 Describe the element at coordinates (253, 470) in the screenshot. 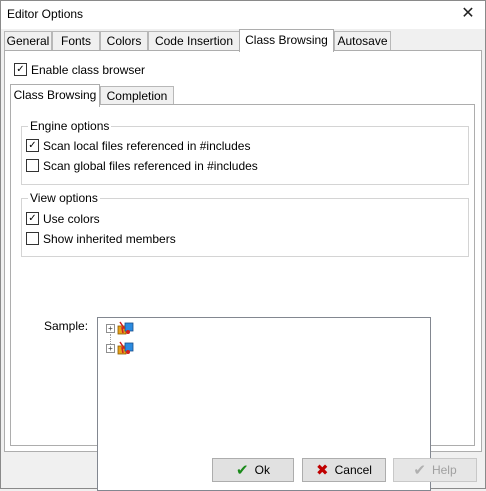

I see `ok-button: ✔ Ok` at that location.